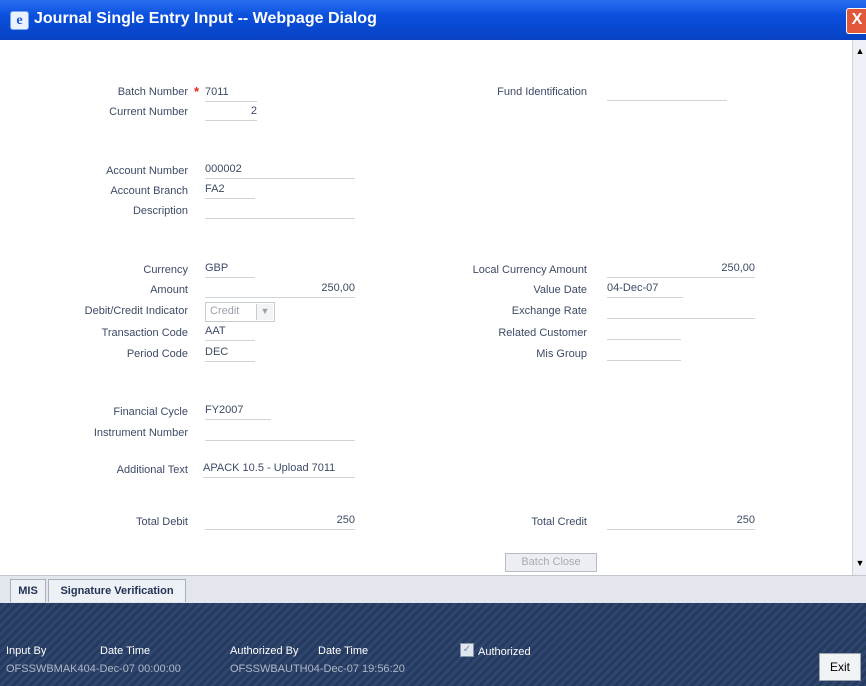 The height and width of the screenshot is (686, 866). I want to click on value-date-field: 04-Dec-07, so click(645, 289).